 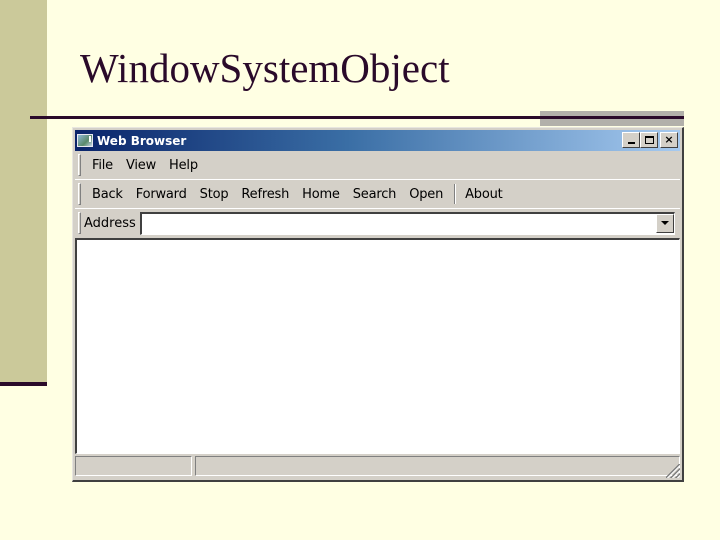 I want to click on app-window-icon, so click(x=85, y=140).